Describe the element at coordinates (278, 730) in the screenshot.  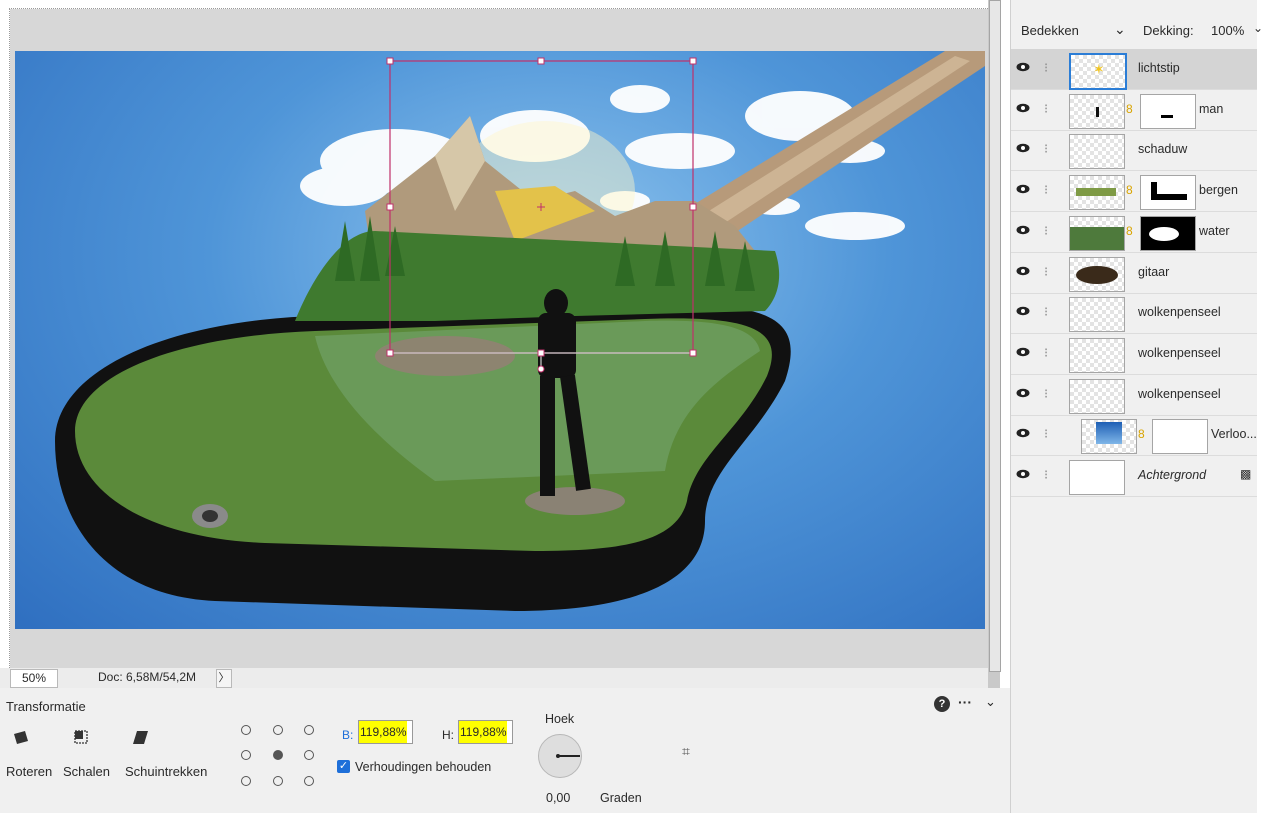
I see `ref-point-top-center` at that location.